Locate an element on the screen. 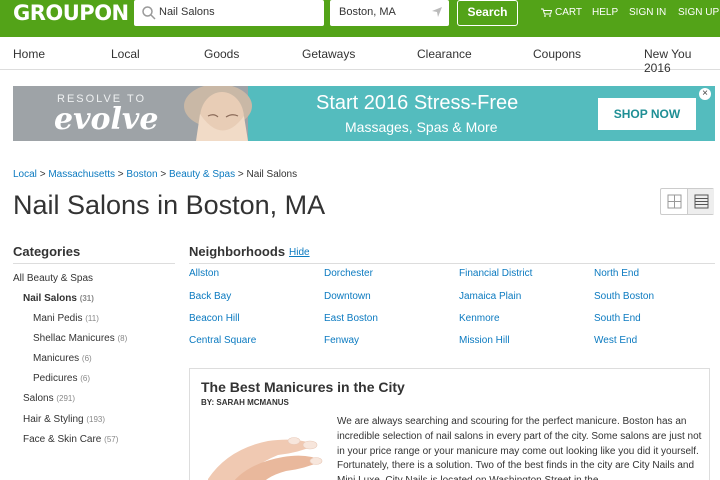 The image size is (720, 480). breadcrumb-current: Nail Salons is located at coordinates (272, 174).